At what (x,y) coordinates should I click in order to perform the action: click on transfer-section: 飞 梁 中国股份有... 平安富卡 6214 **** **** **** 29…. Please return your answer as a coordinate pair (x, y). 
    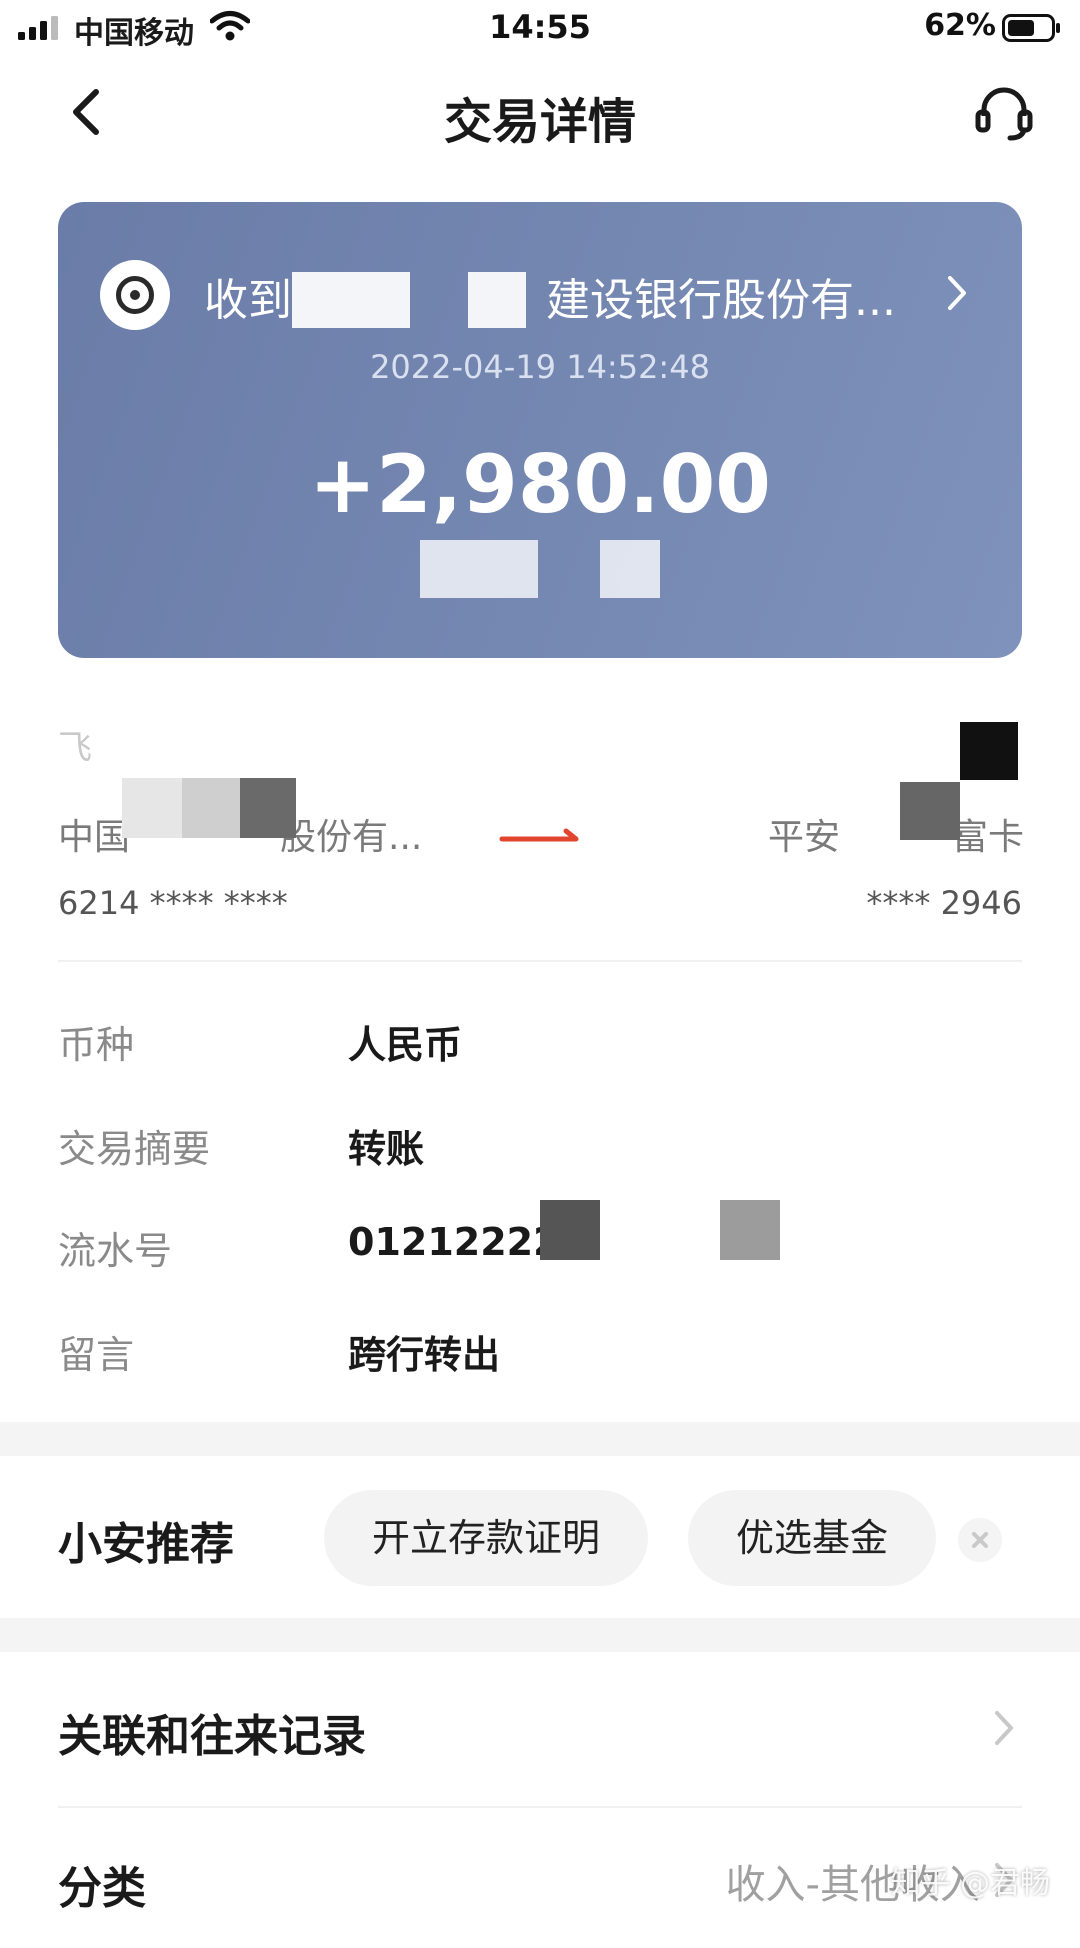
    Looking at the image, I should click on (540, 830).